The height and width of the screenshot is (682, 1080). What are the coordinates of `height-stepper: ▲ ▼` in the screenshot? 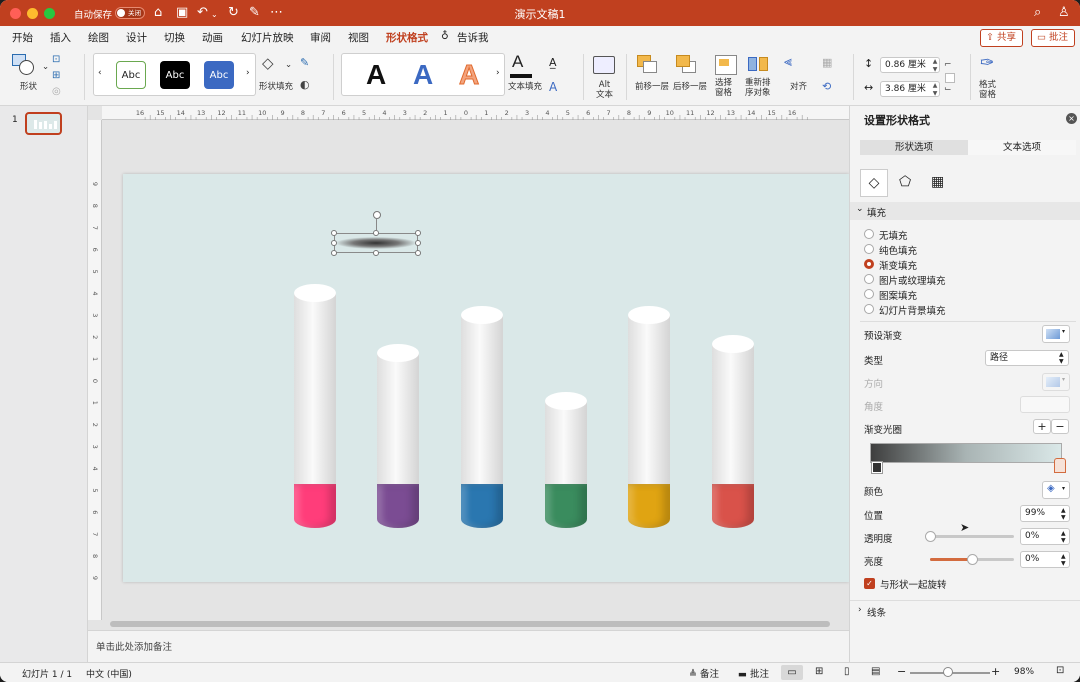 It's located at (935, 67).